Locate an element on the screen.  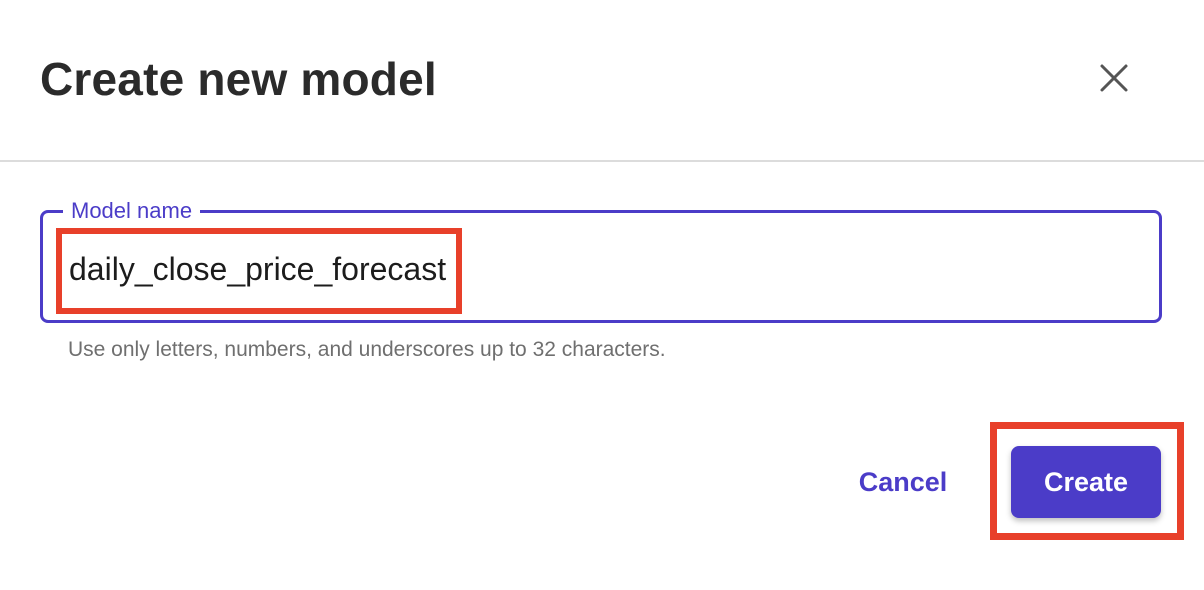
dialog-title: Create new model is located at coordinates (238, 79).